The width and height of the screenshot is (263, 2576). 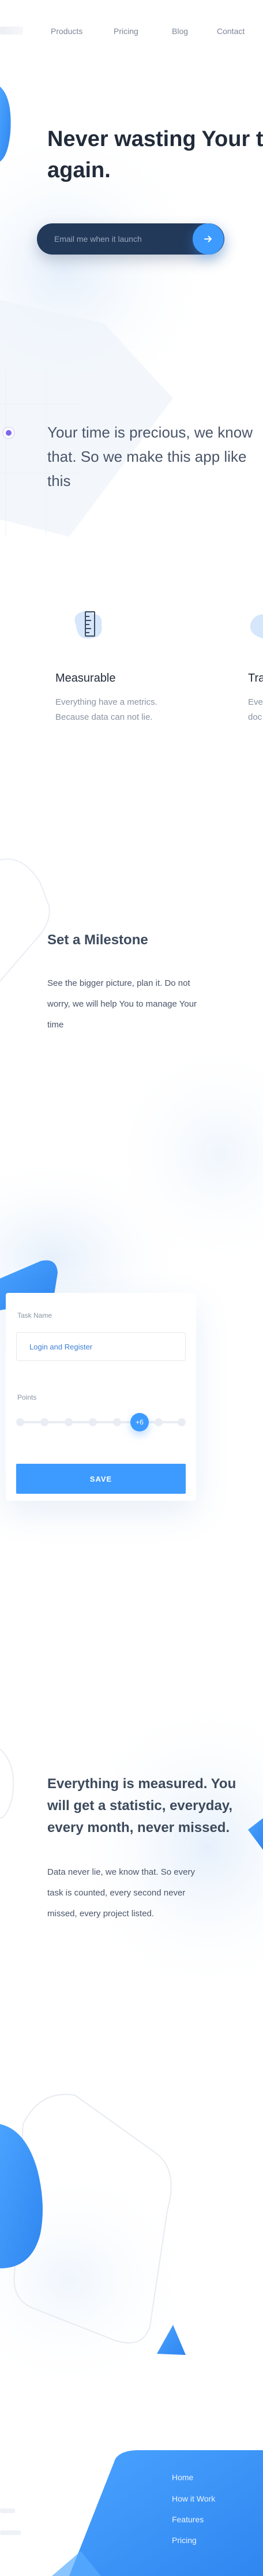 What do you see at coordinates (97, 940) in the screenshot?
I see `milestone-title: Set a Milestone` at bounding box center [97, 940].